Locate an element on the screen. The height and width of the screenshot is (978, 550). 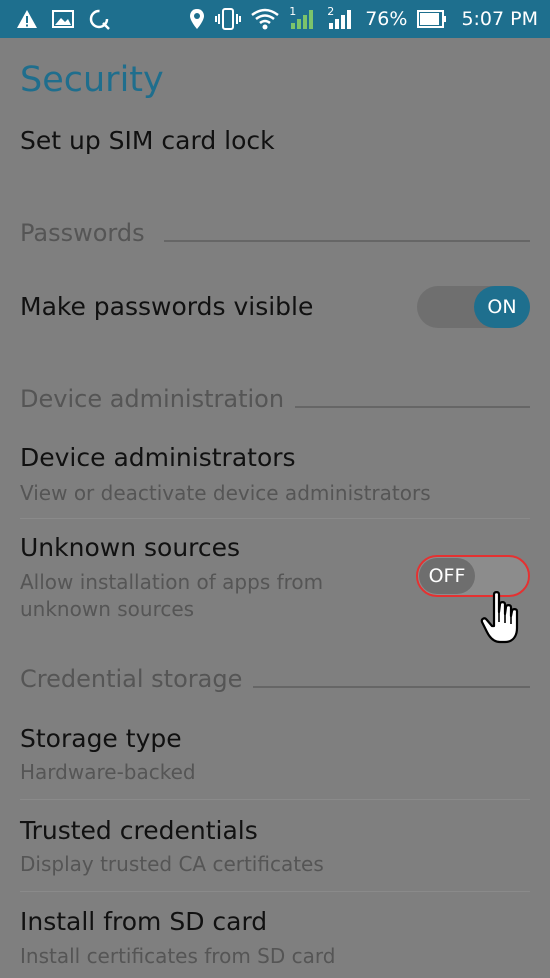
sync-icon is located at coordinates (99, 19).